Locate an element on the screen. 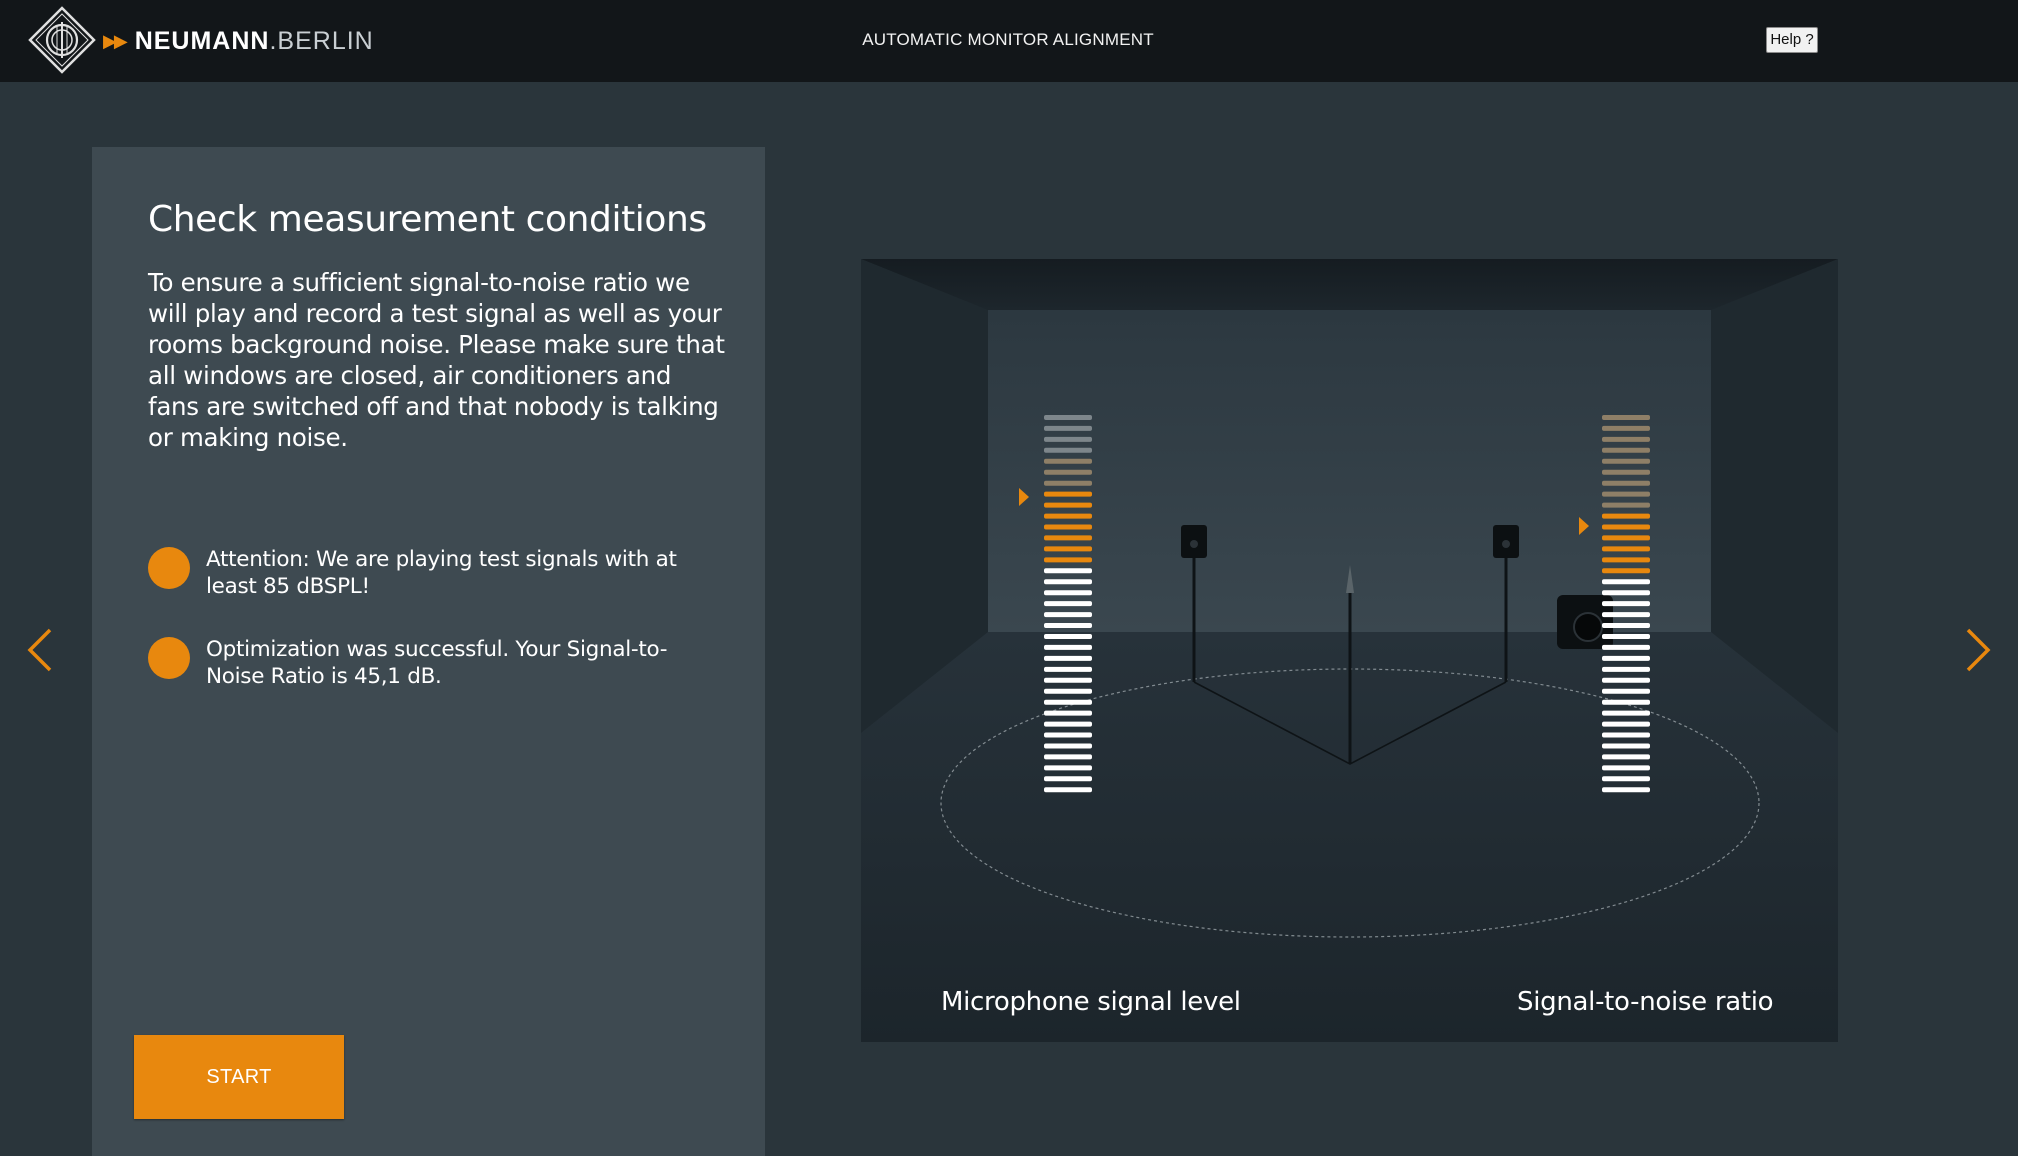 Image resolution: width=2018 pixels, height=1156 pixels. start-button: START is located at coordinates (239, 1077).